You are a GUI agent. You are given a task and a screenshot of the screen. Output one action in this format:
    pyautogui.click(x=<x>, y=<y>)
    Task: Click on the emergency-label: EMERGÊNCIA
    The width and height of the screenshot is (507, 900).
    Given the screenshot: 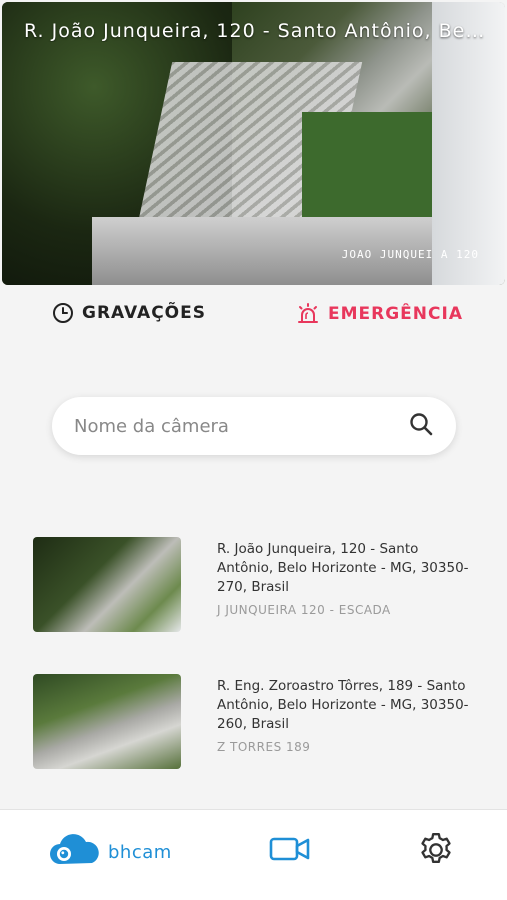 What is the action you would take?
    pyautogui.click(x=395, y=314)
    